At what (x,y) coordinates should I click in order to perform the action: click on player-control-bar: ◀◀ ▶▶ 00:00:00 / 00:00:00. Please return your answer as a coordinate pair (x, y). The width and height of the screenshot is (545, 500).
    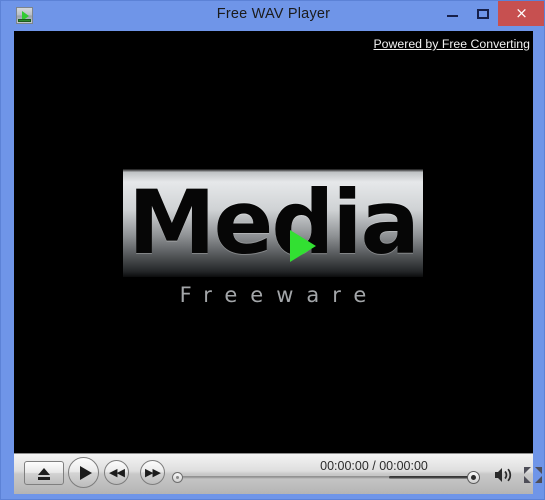
    Looking at the image, I should click on (278, 473).